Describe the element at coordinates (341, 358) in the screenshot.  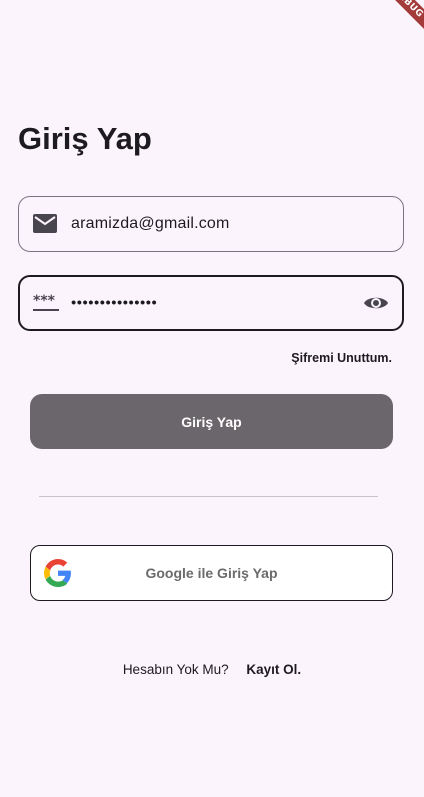
I see `forgot-password-link: Şifremi Unuttum.` at that location.